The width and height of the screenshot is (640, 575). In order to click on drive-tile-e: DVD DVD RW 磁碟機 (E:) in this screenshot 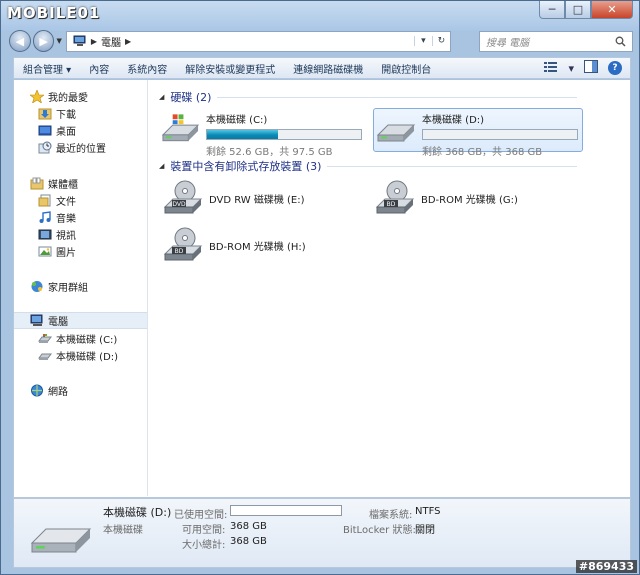, I will do `click(263, 198)`.